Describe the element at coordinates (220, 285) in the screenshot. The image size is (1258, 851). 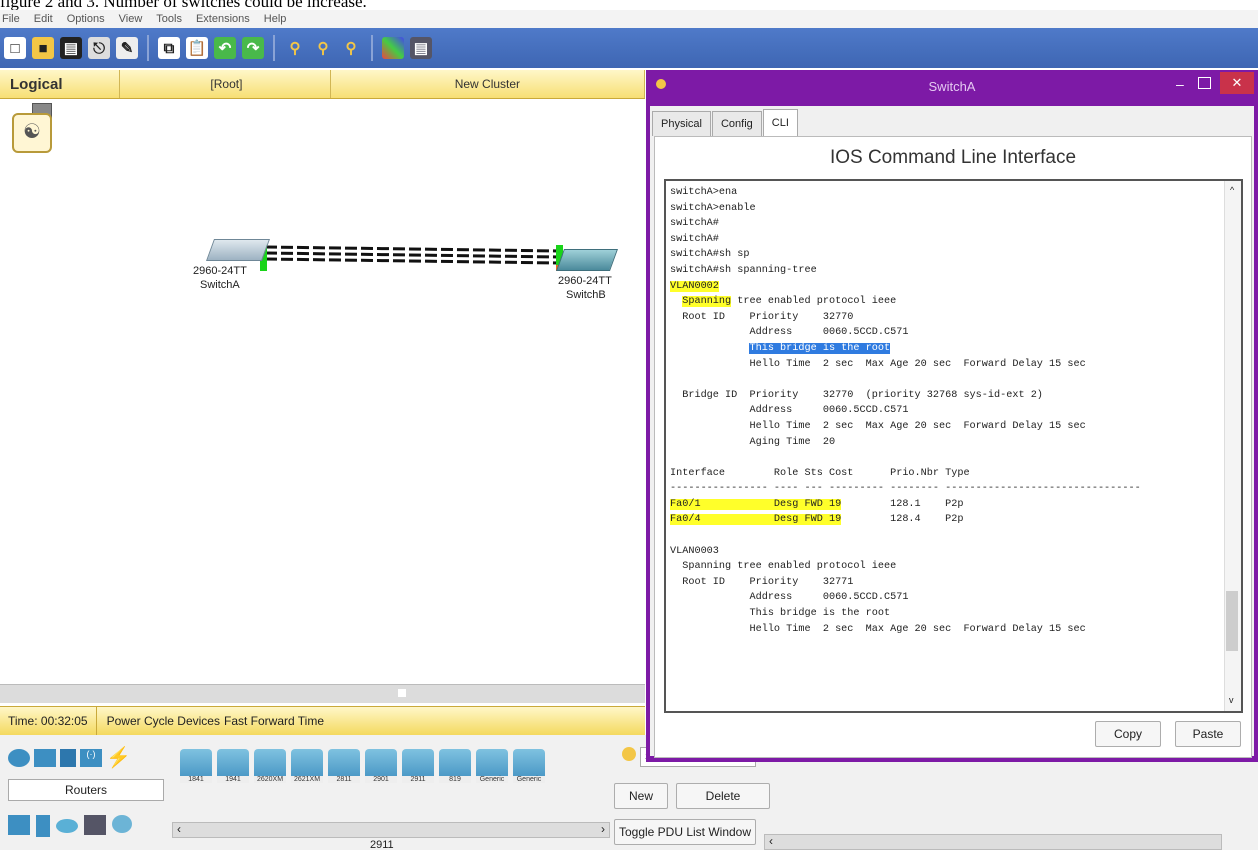
I see `switch-a-name: SwitchA` at that location.